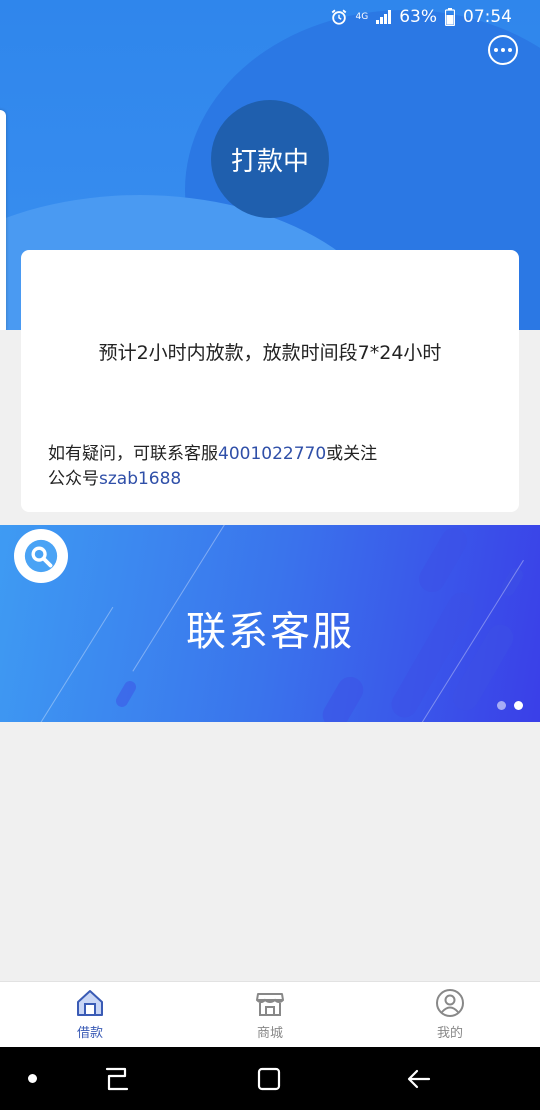 This screenshot has width=540, height=1110. I want to click on payment-status-badge: 打款中, so click(270, 159).